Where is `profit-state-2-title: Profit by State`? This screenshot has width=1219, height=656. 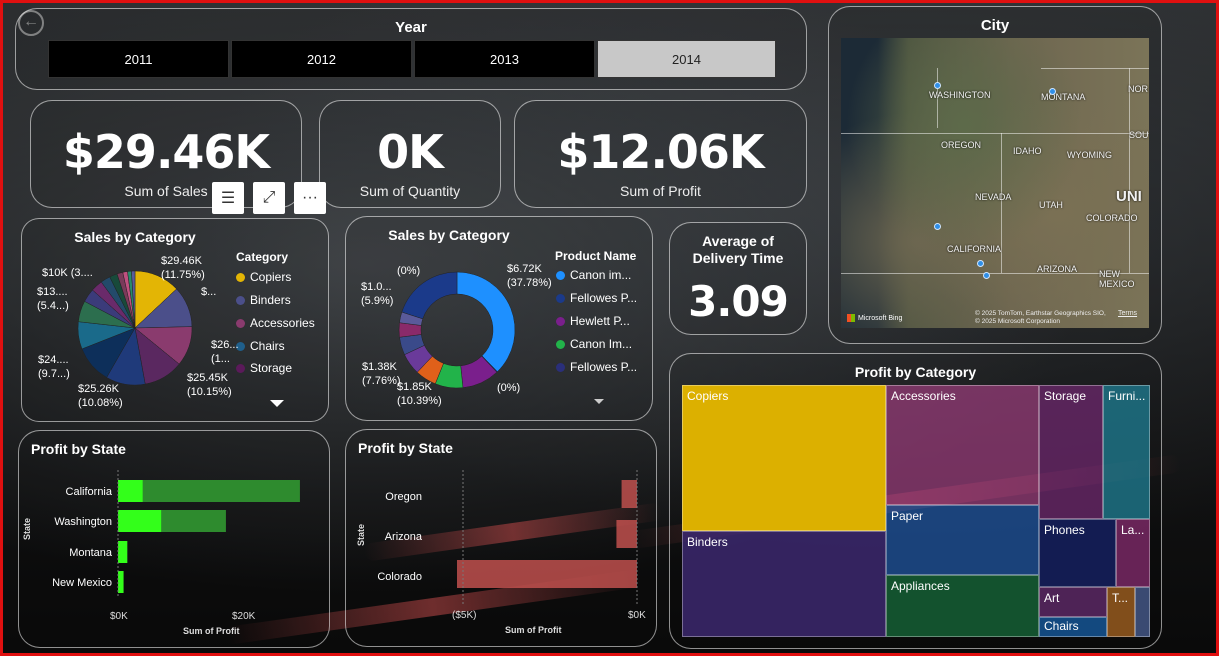 profit-state-2-title: Profit by State is located at coordinates (405, 448).